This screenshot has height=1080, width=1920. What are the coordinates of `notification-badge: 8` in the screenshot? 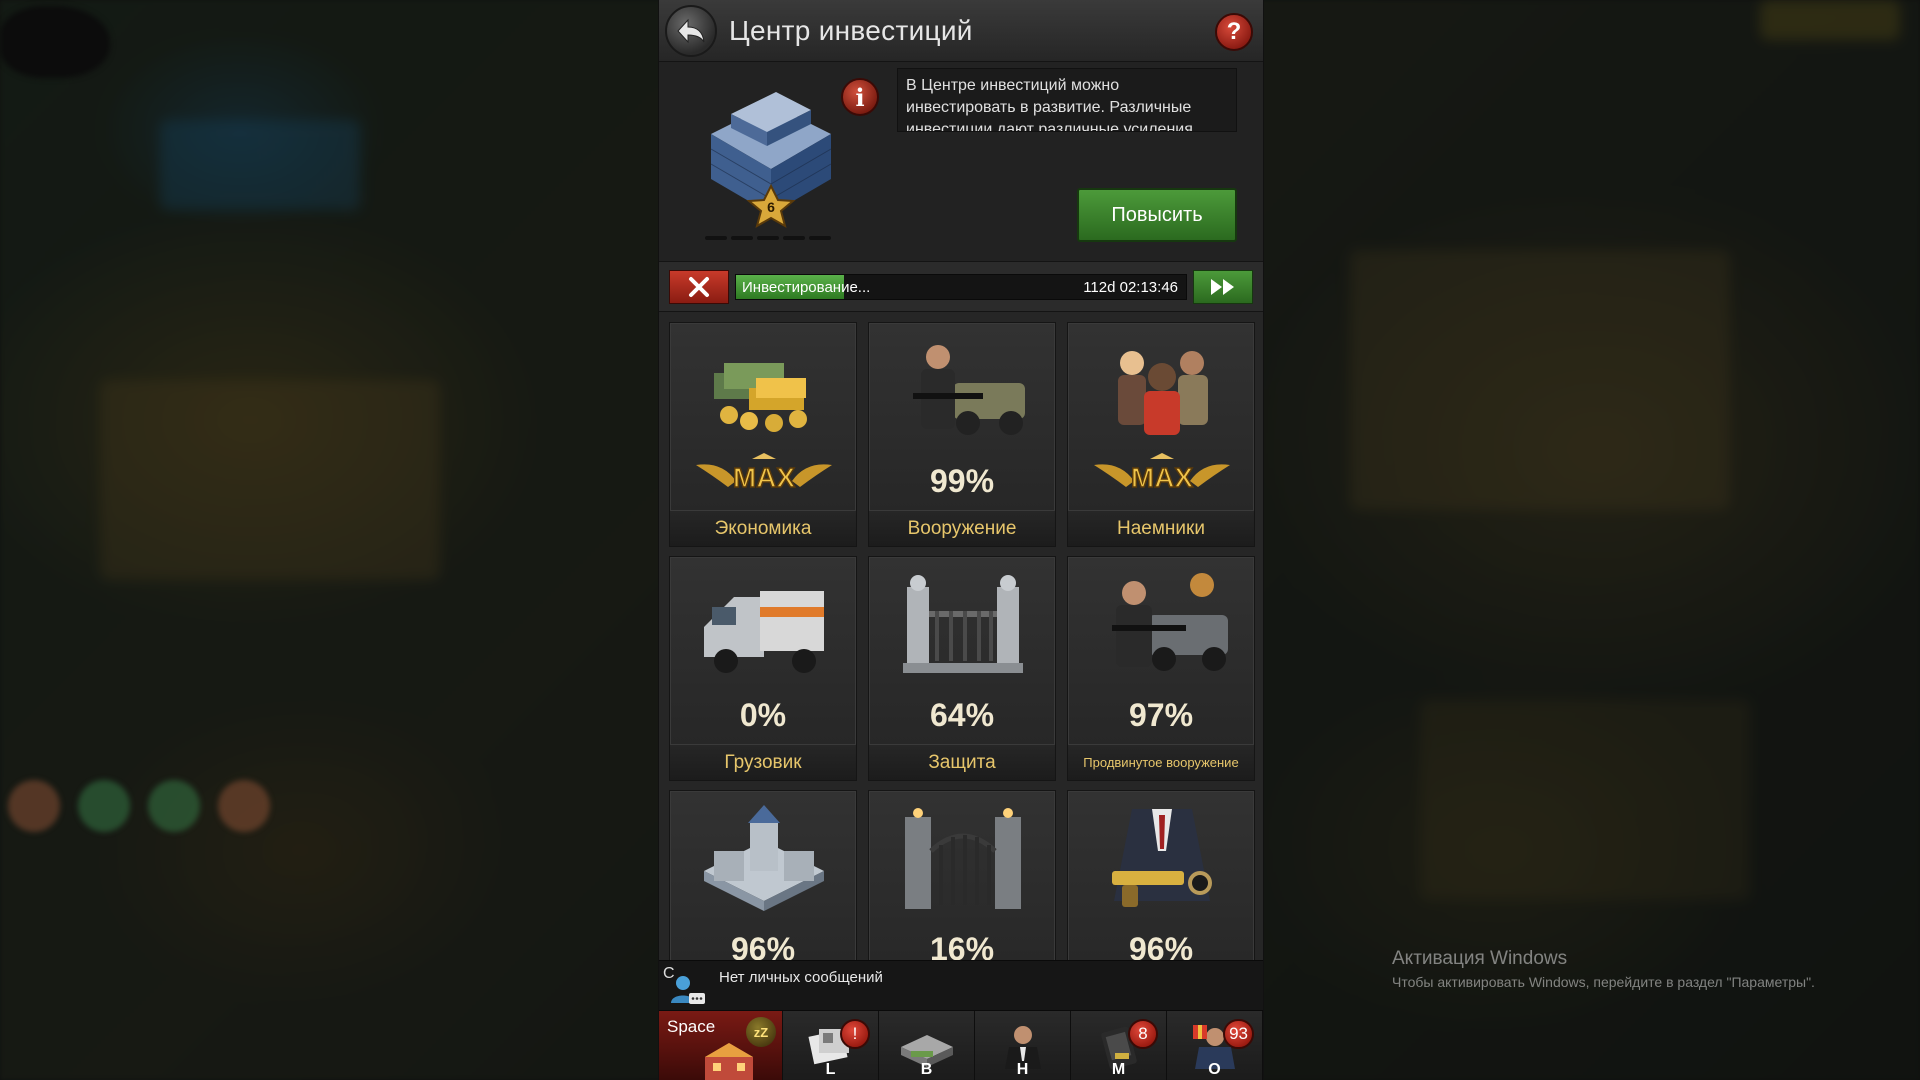 It's located at (1143, 1034).